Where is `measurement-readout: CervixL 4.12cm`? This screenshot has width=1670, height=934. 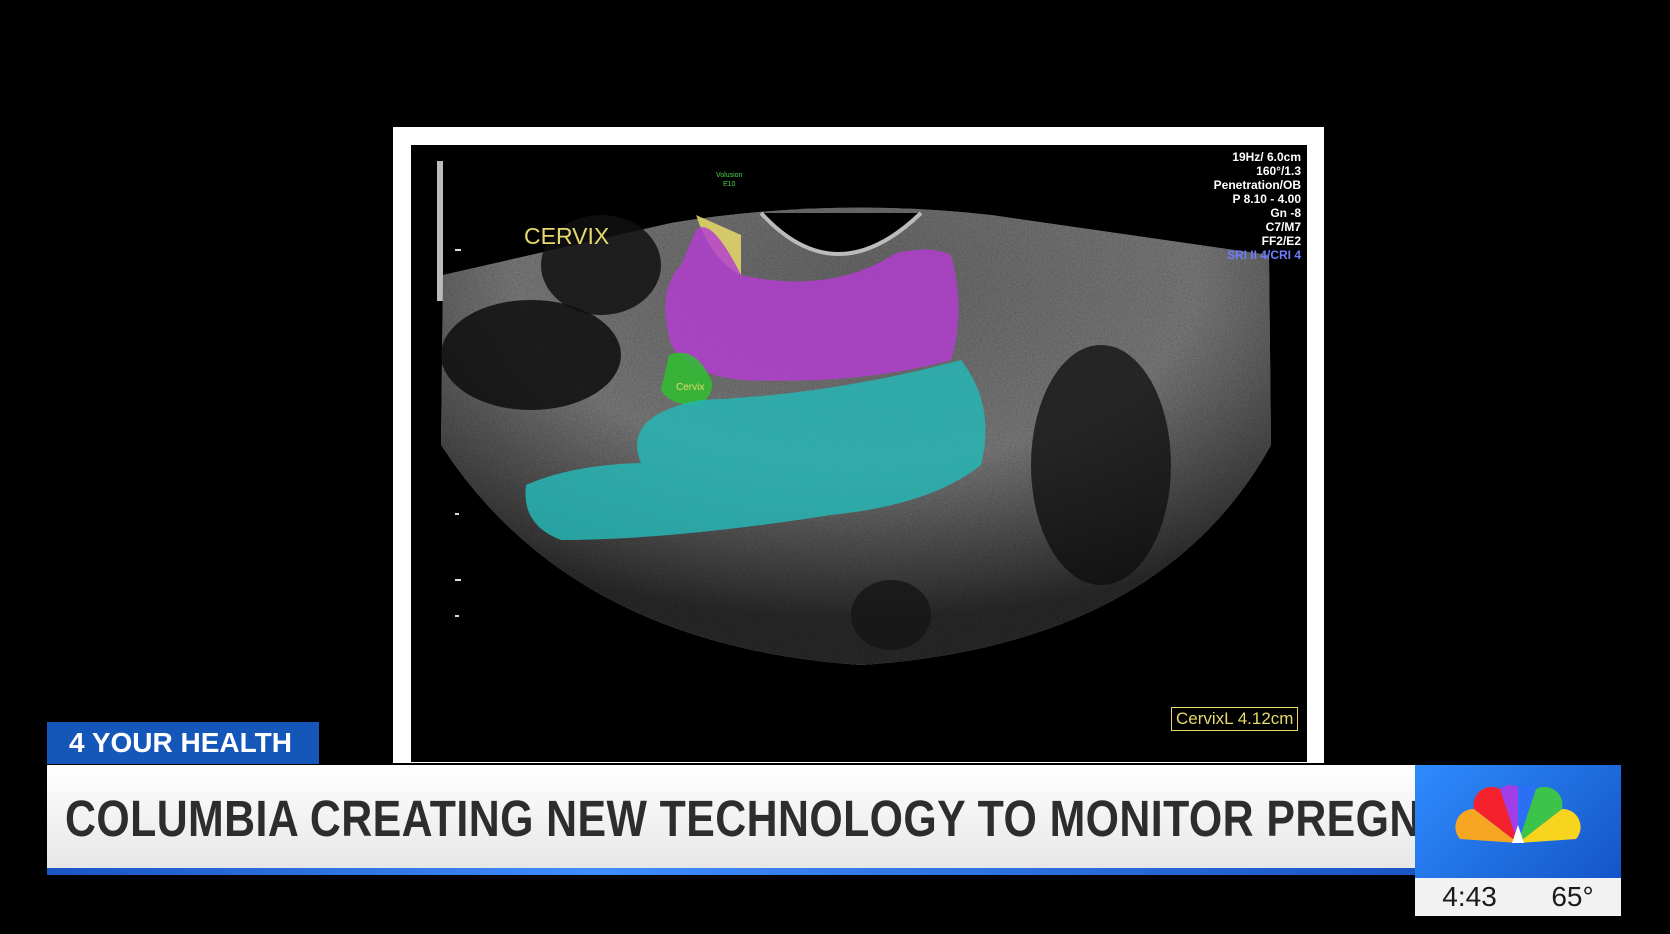 measurement-readout: CervixL 4.12cm is located at coordinates (1235, 719).